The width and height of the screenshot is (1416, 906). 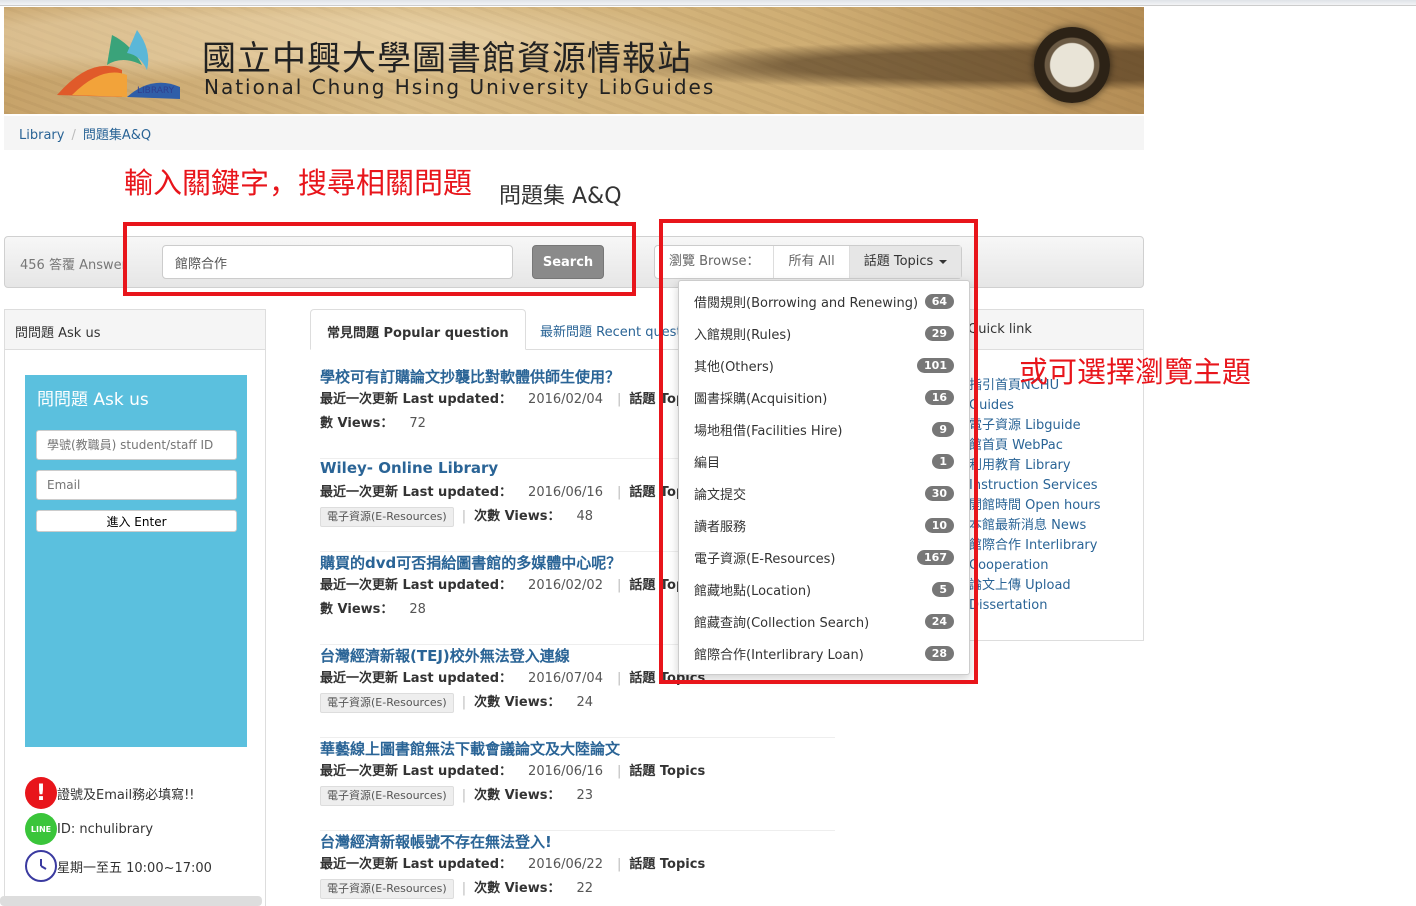 I want to click on quick-link: Cooperation, so click(x=1056, y=566).